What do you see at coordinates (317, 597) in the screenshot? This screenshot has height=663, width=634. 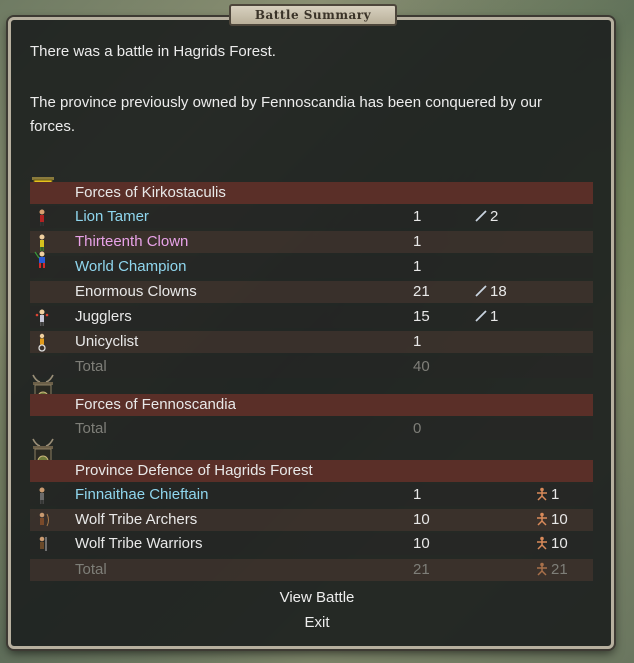 I see `view-battle-button: View Battle` at bounding box center [317, 597].